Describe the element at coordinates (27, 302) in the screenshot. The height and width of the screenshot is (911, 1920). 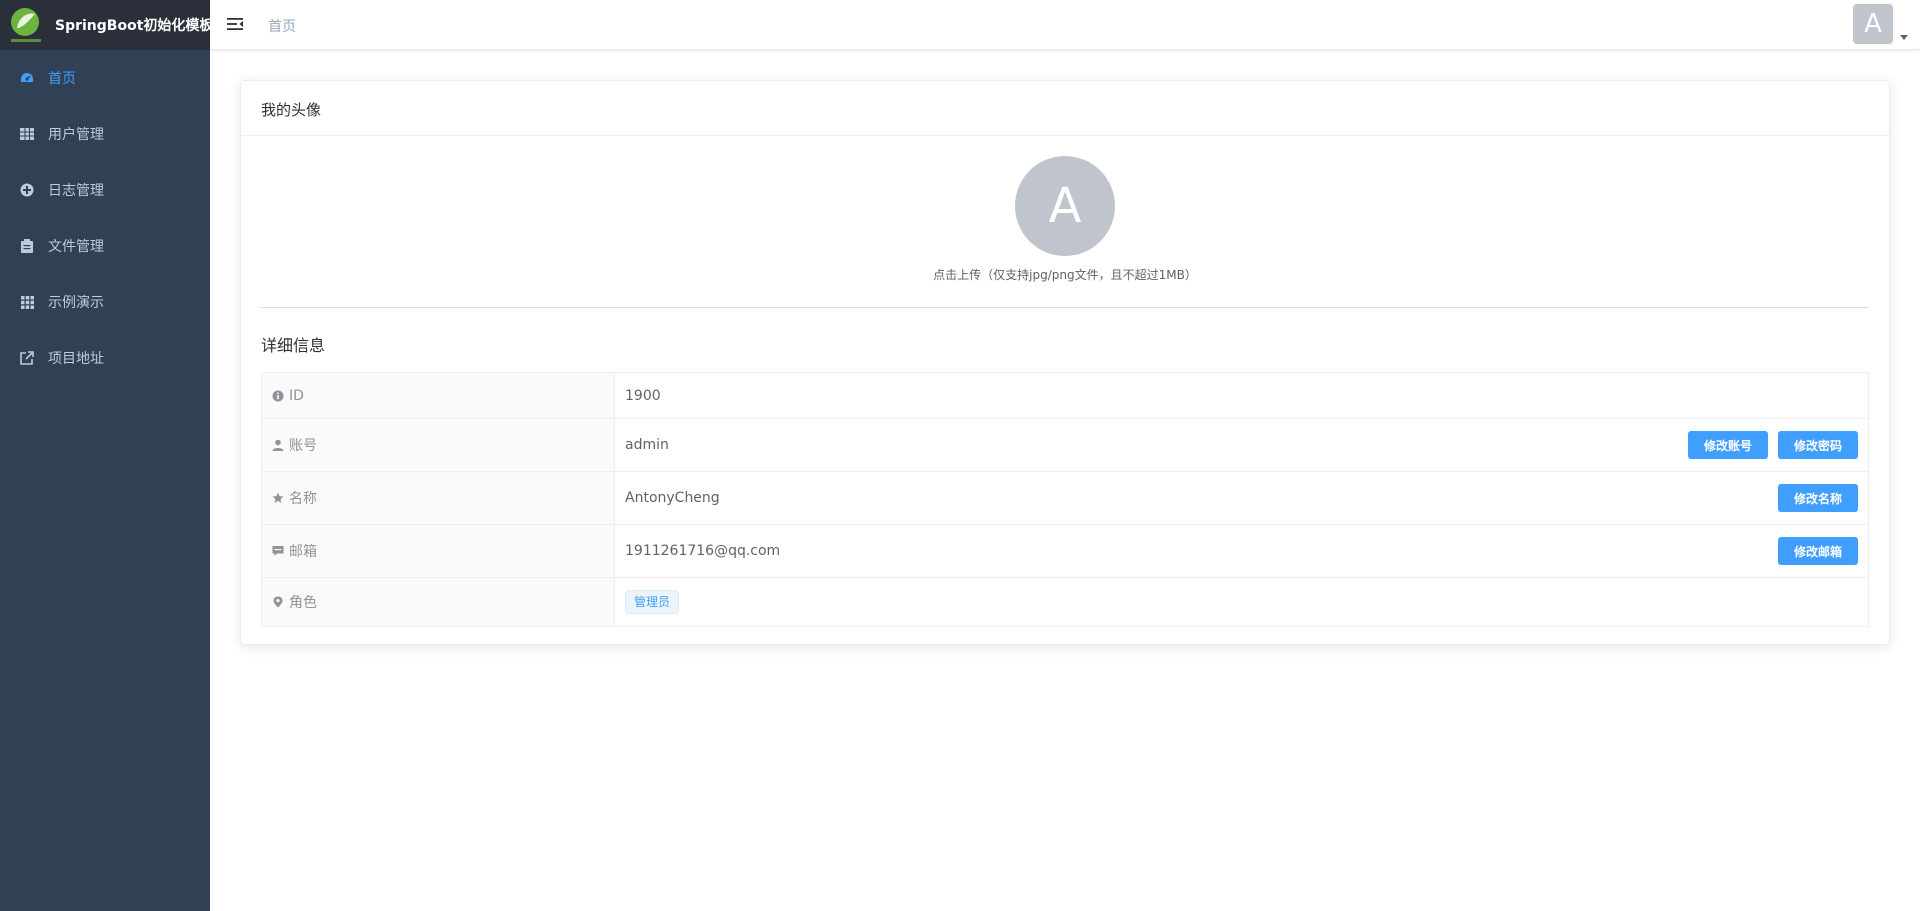
I see `grid-icon` at that location.